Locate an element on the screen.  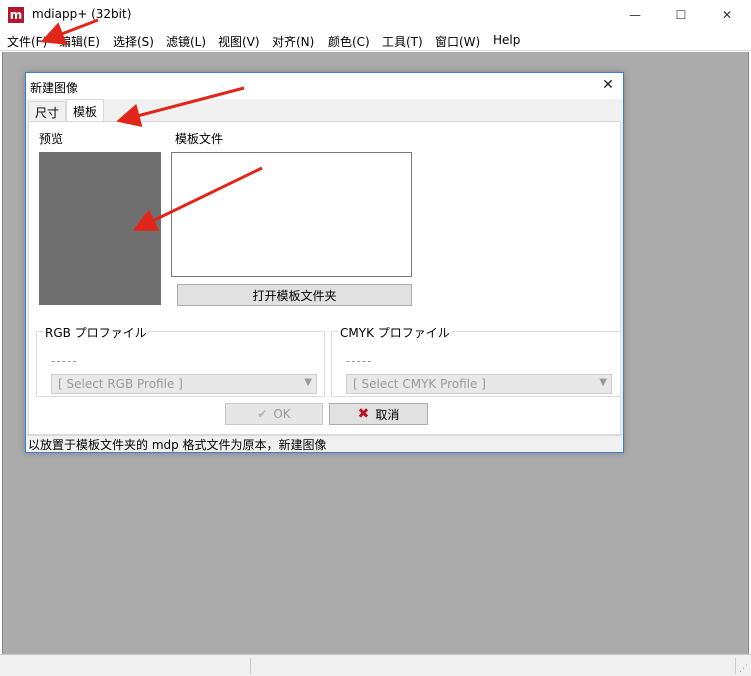
menu-help: Help is located at coordinates (506, 40).